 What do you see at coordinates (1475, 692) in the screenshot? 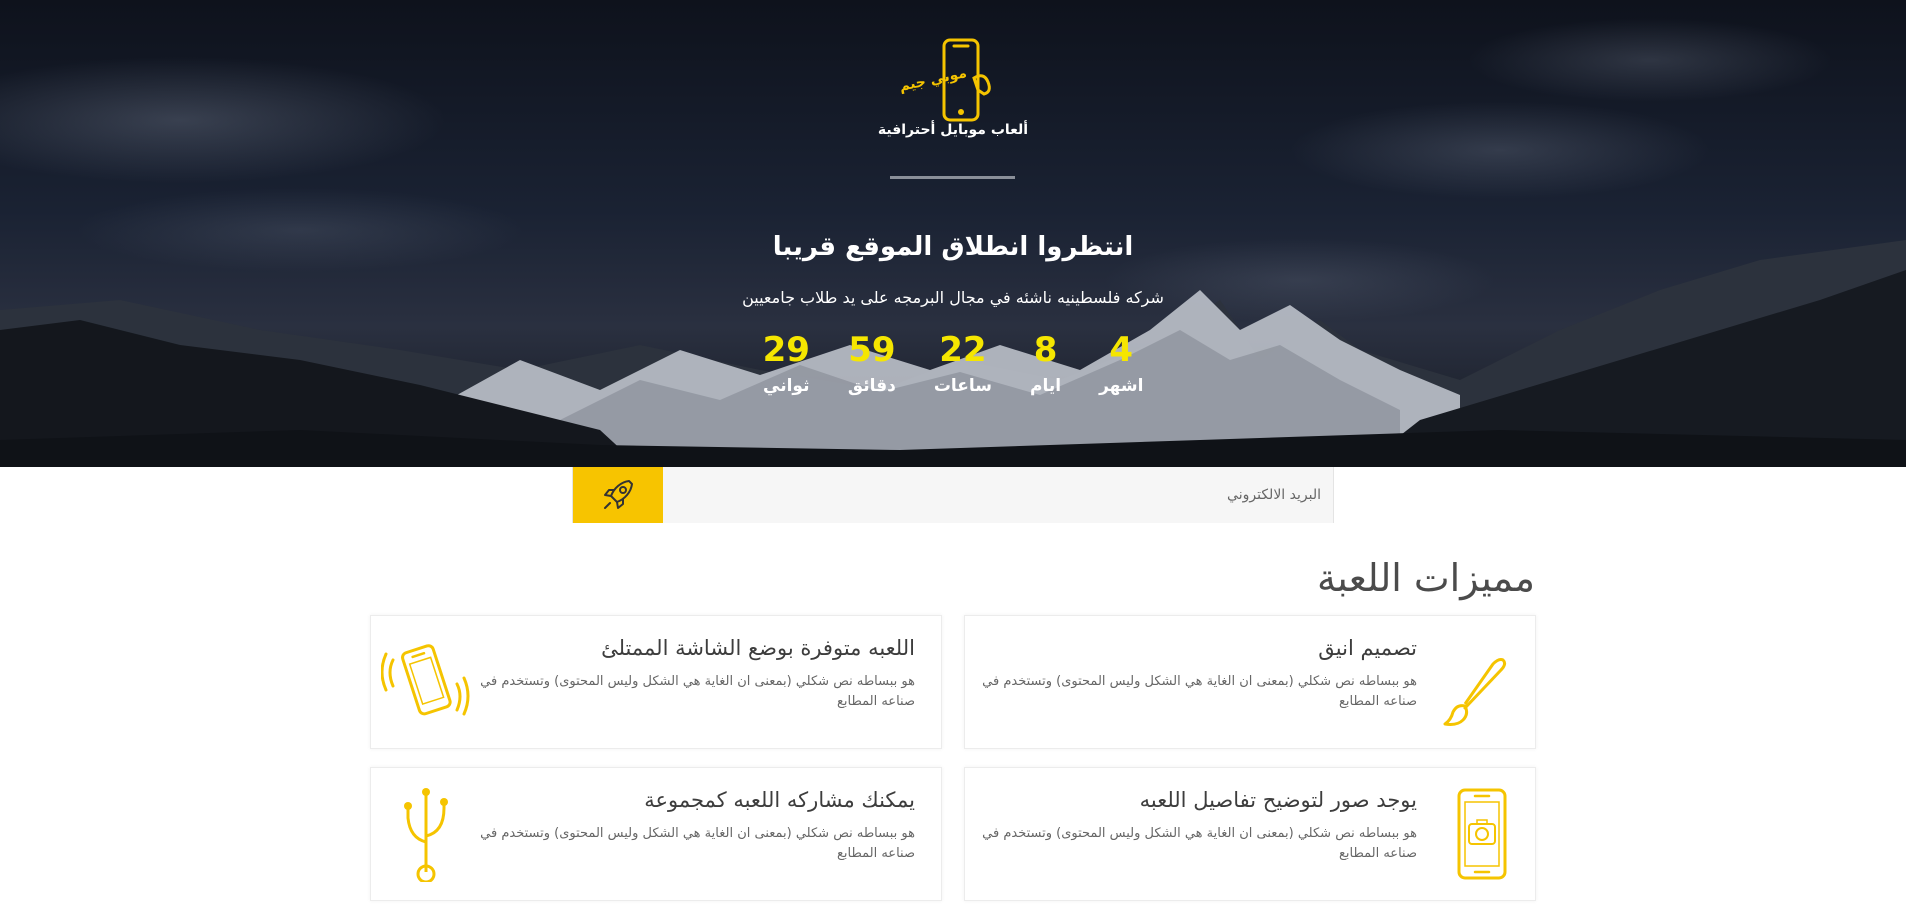
I see `paintbrush-icon` at bounding box center [1475, 692].